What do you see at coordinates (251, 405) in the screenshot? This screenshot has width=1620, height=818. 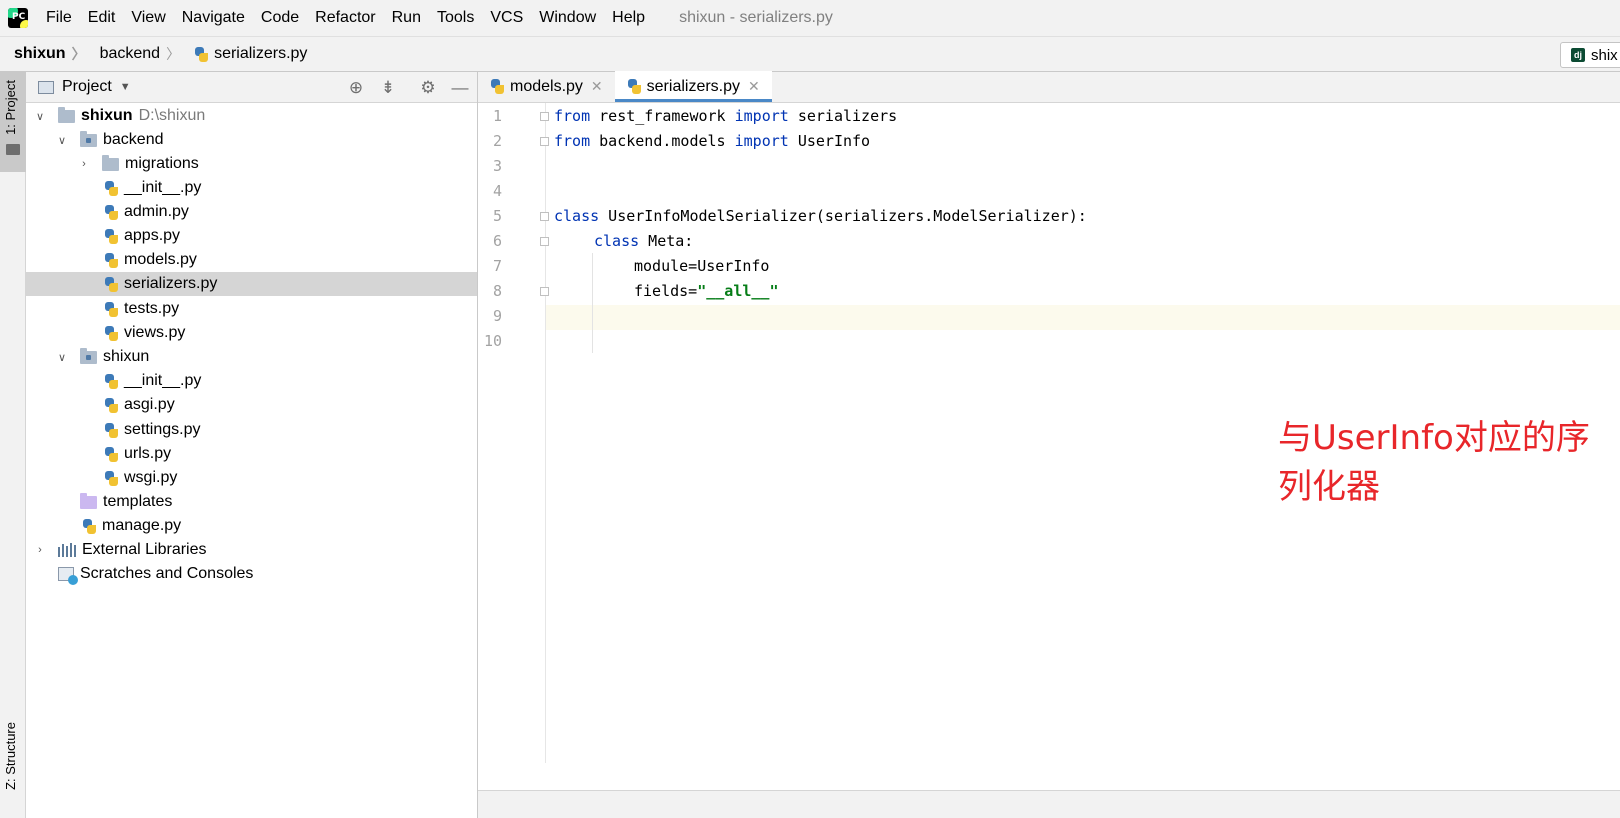 I see `tree-item-file: asgi.py` at bounding box center [251, 405].